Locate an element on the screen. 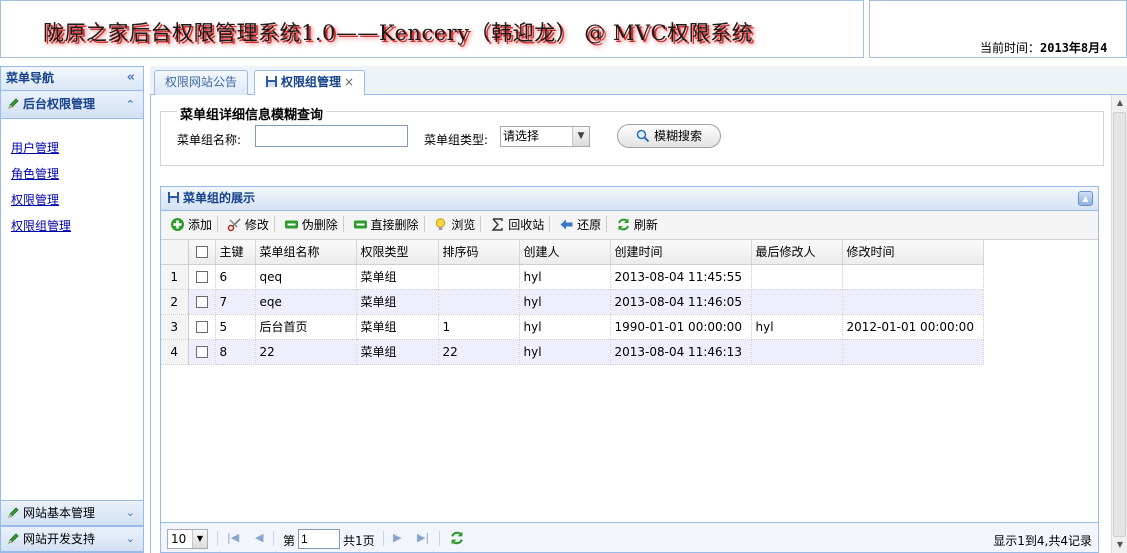  sidebar-section-site-dev: 网站开发支持 ⌄ is located at coordinates (72, 539).